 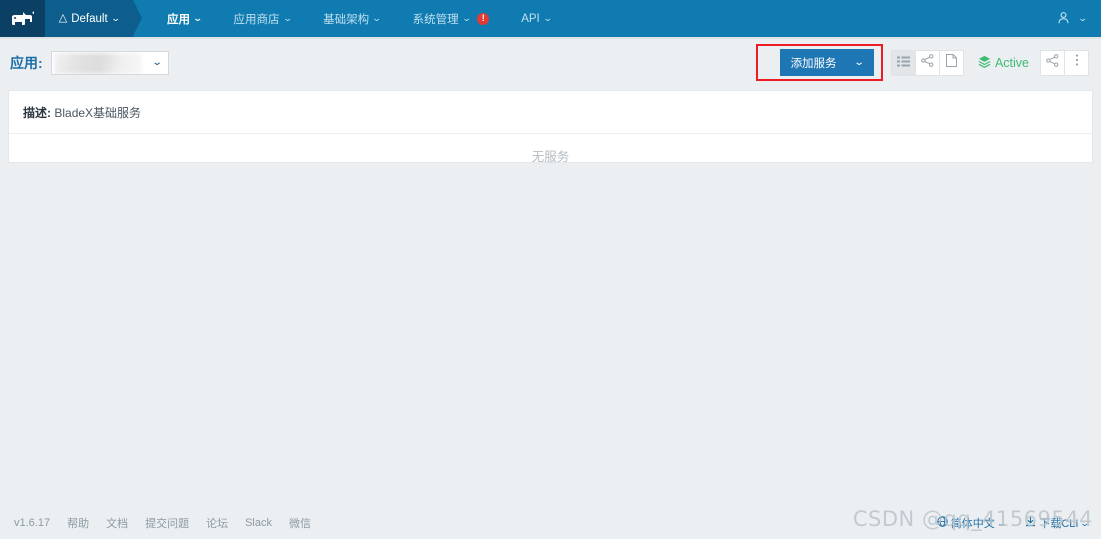 What do you see at coordinates (97, 63) in the screenshot?
I see `redacted-app-name` at bounding box center [97, 63].